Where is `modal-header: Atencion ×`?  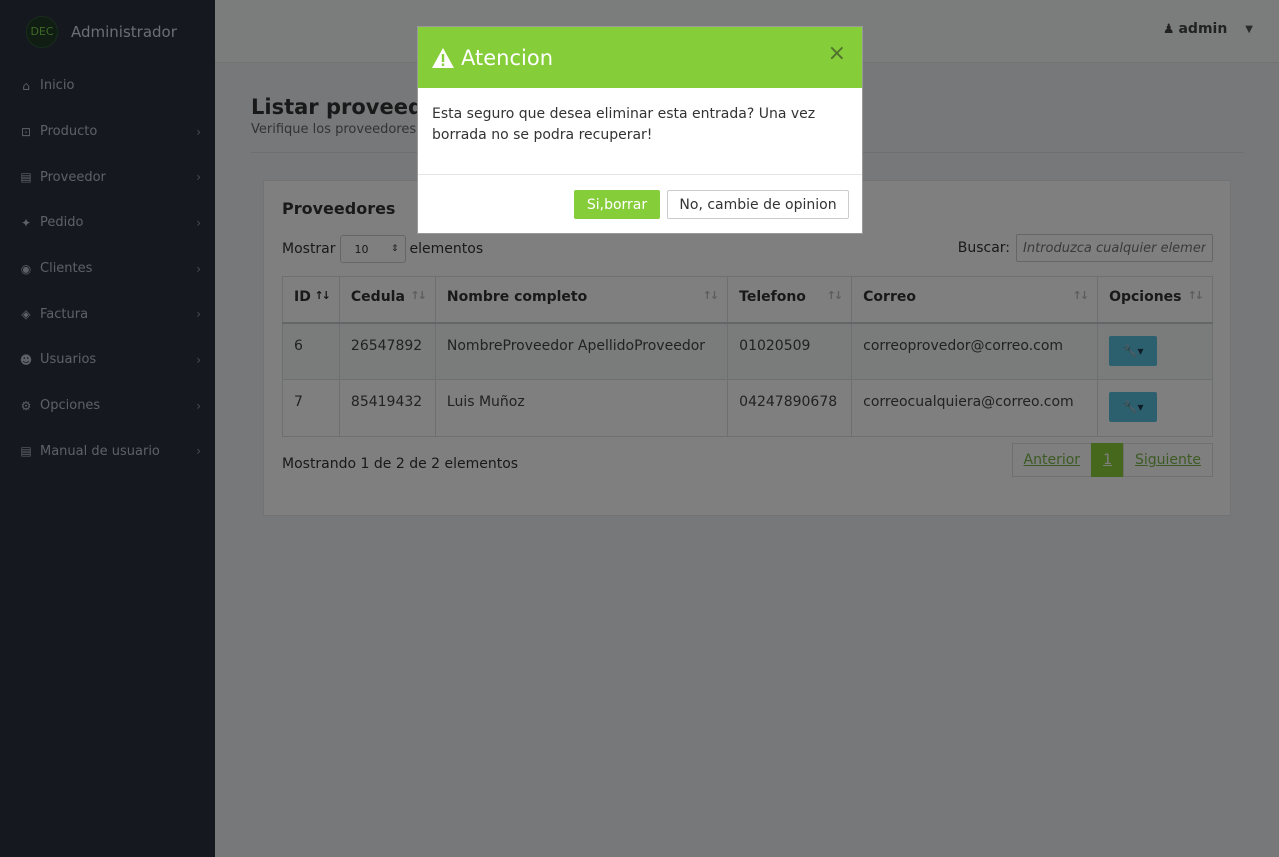 modal-header: Atencion × is located at coordinates (640, 57).